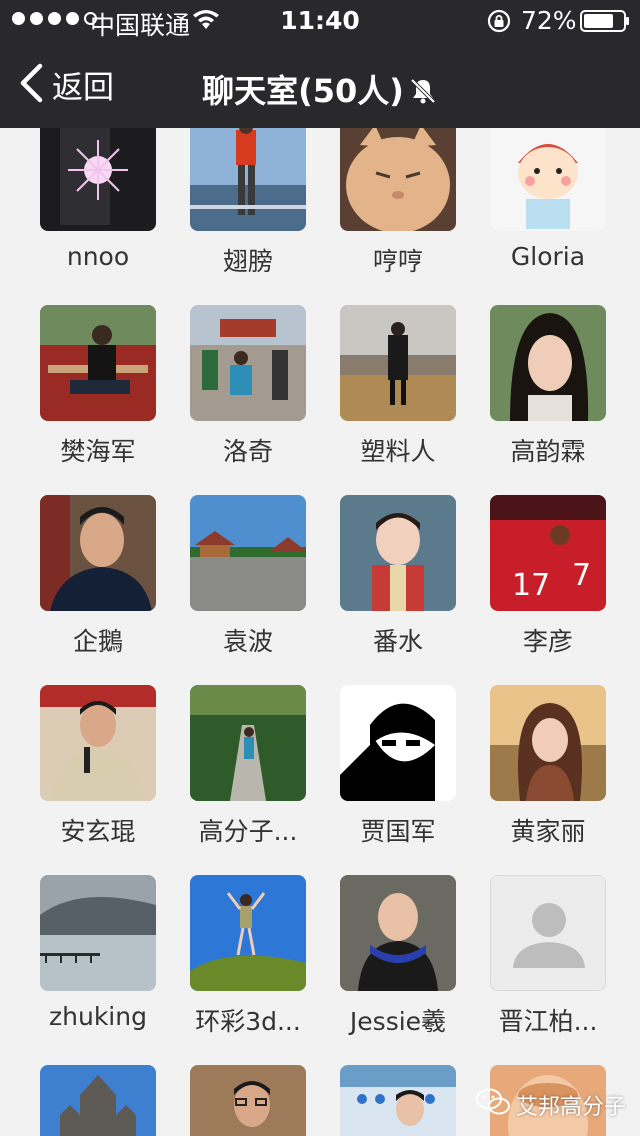 The width and height of the screenshot is (640, 1136). Describe the element at coordinates (581, 575) in the screenshot. I see `svg-text: 7` at that location.